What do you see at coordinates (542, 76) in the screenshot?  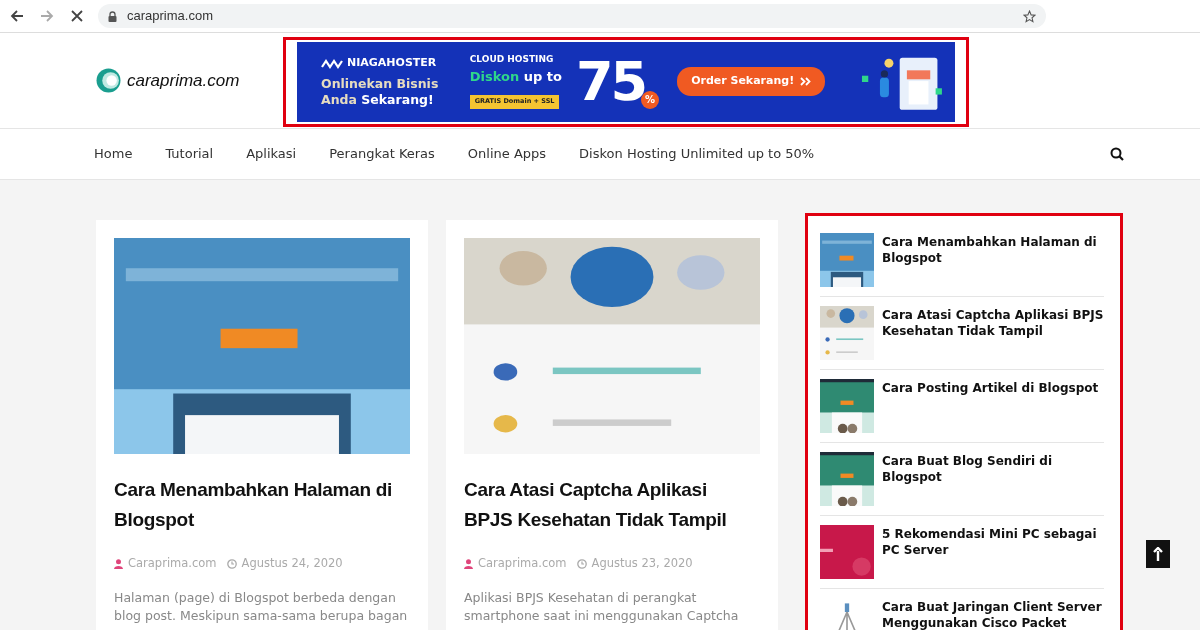 I see `ad-discount-label: up to` at bounding box center [542, 76].